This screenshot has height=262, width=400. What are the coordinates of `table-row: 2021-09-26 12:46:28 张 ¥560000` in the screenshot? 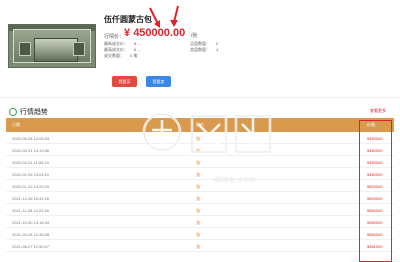 It's located at (200, 234).